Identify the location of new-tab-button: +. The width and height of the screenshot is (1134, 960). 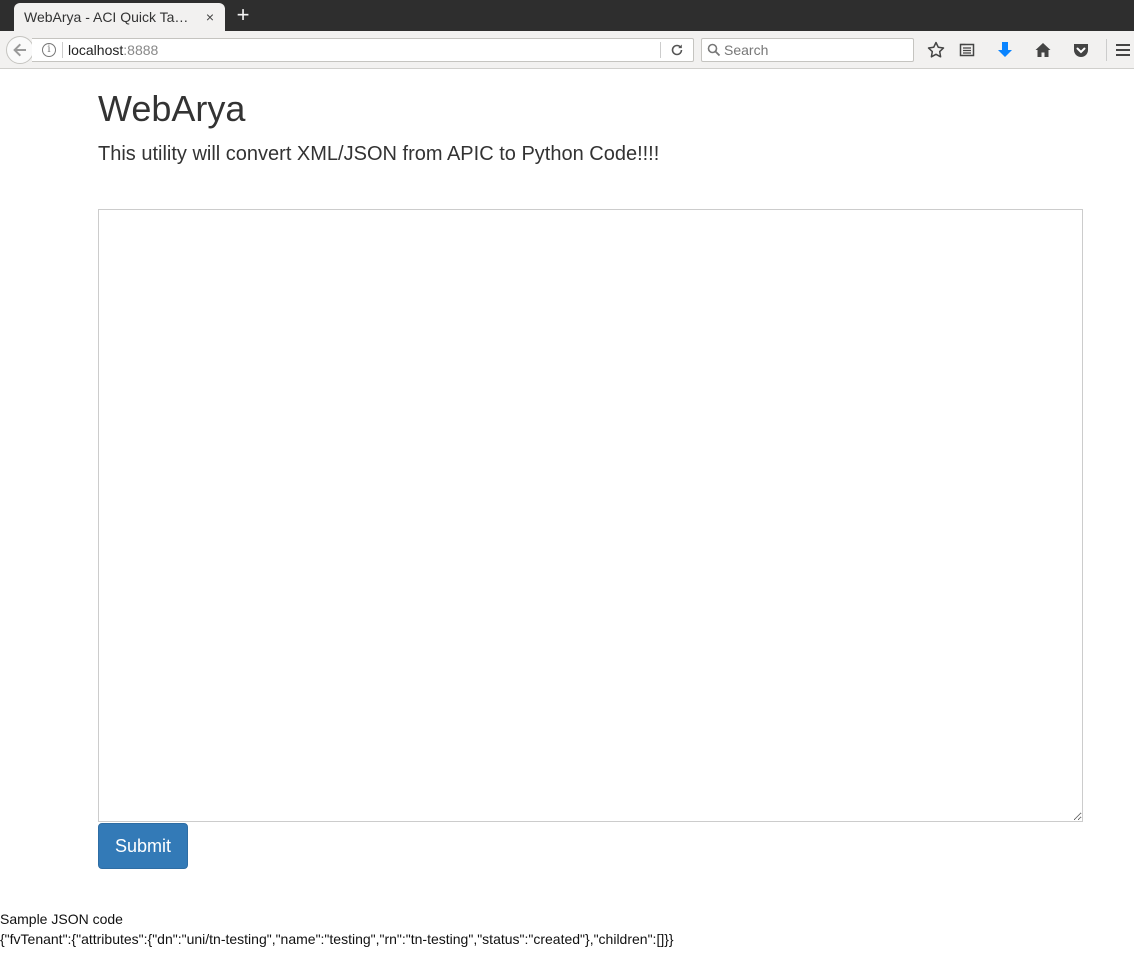
(243, 15).